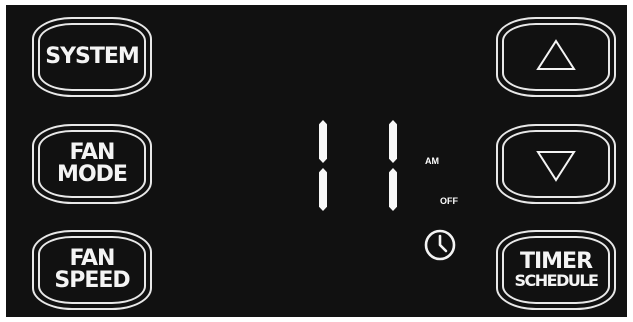 The image size is (633, 322). I want to click on timer-schedule-button-label: TIMER SCHEDULE, so click(556, 269).